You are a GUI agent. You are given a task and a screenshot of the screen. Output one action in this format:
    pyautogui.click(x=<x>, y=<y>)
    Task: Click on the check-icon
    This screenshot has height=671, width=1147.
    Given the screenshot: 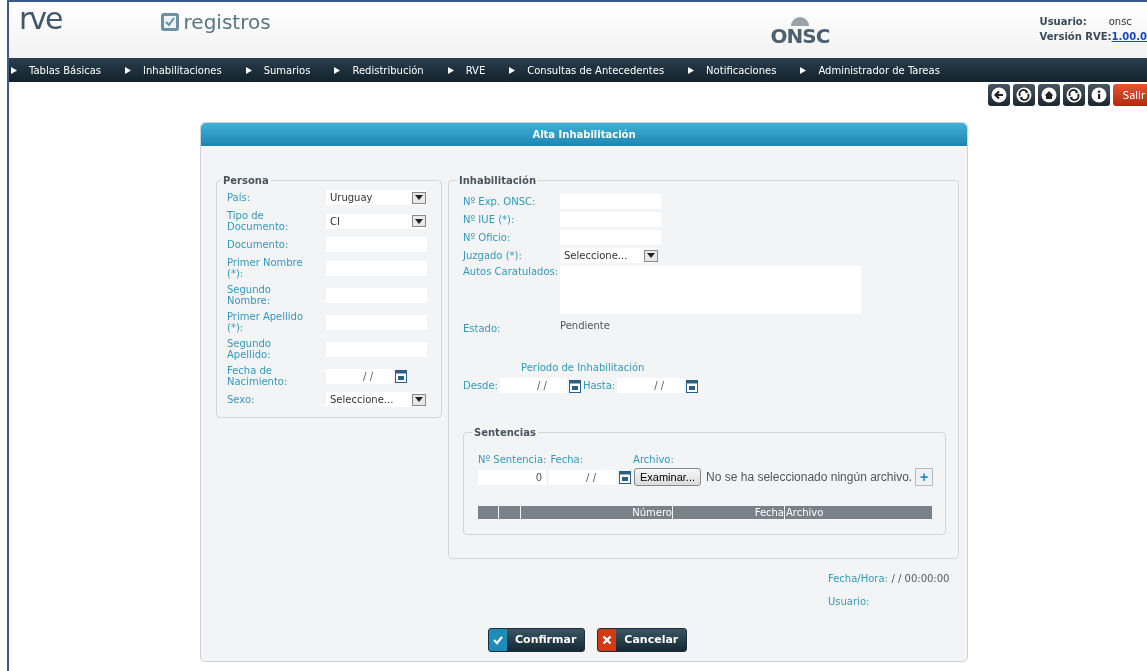 What is the action you would take?
    pyautogui.click(x=498, y=640)
    